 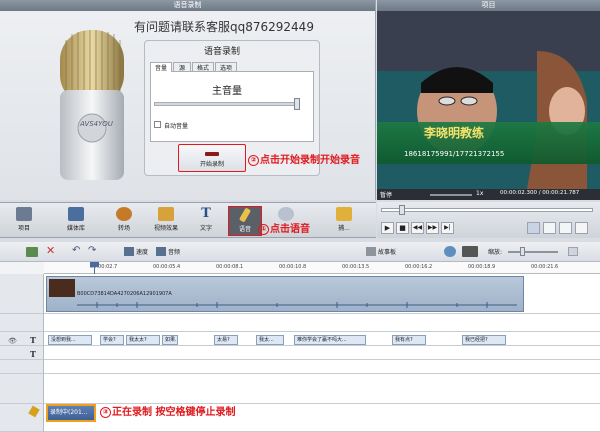 What do you see at coordinates (227, 104) in the screenshot?
I see `main-volume-slider` at bounding box center [227, 104].